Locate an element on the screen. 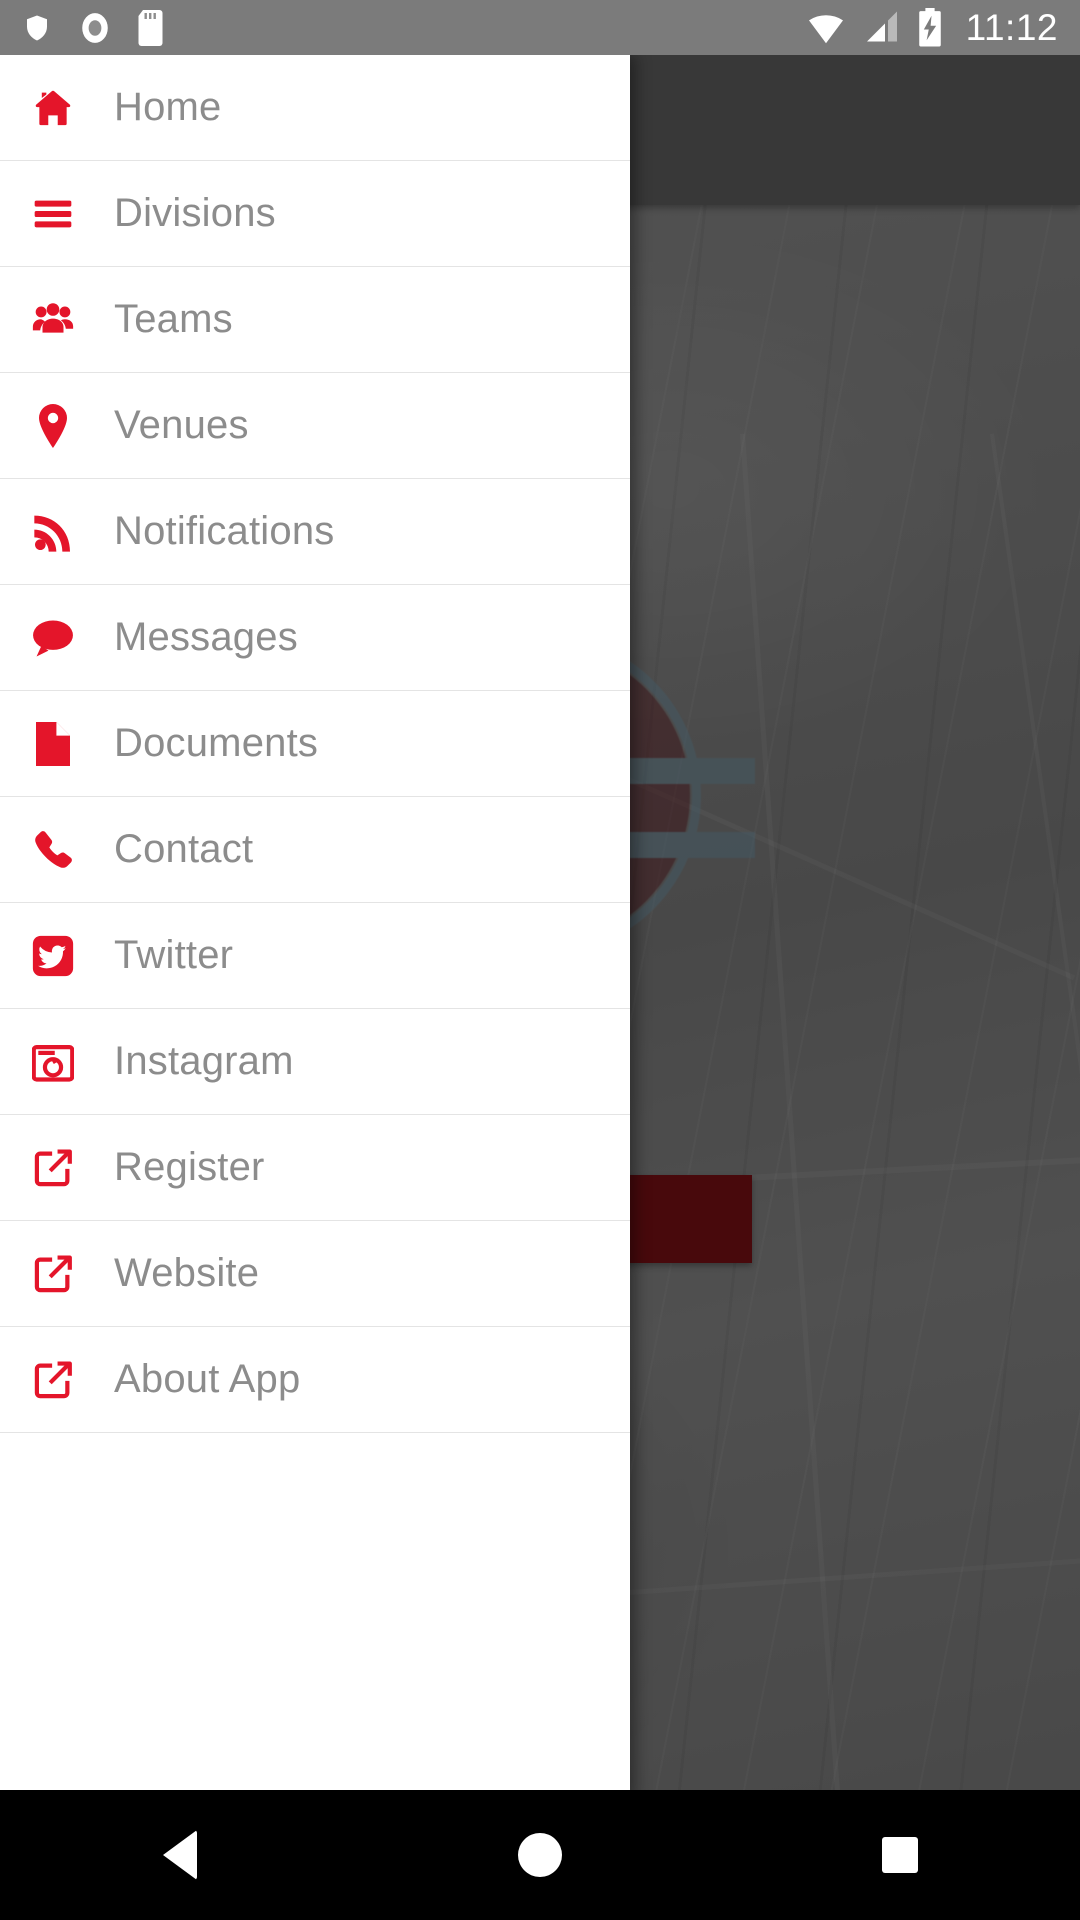 The height and width of the screenshot is (1920, 1080). back-triangle-icon is located at coordinates (180, 1855).